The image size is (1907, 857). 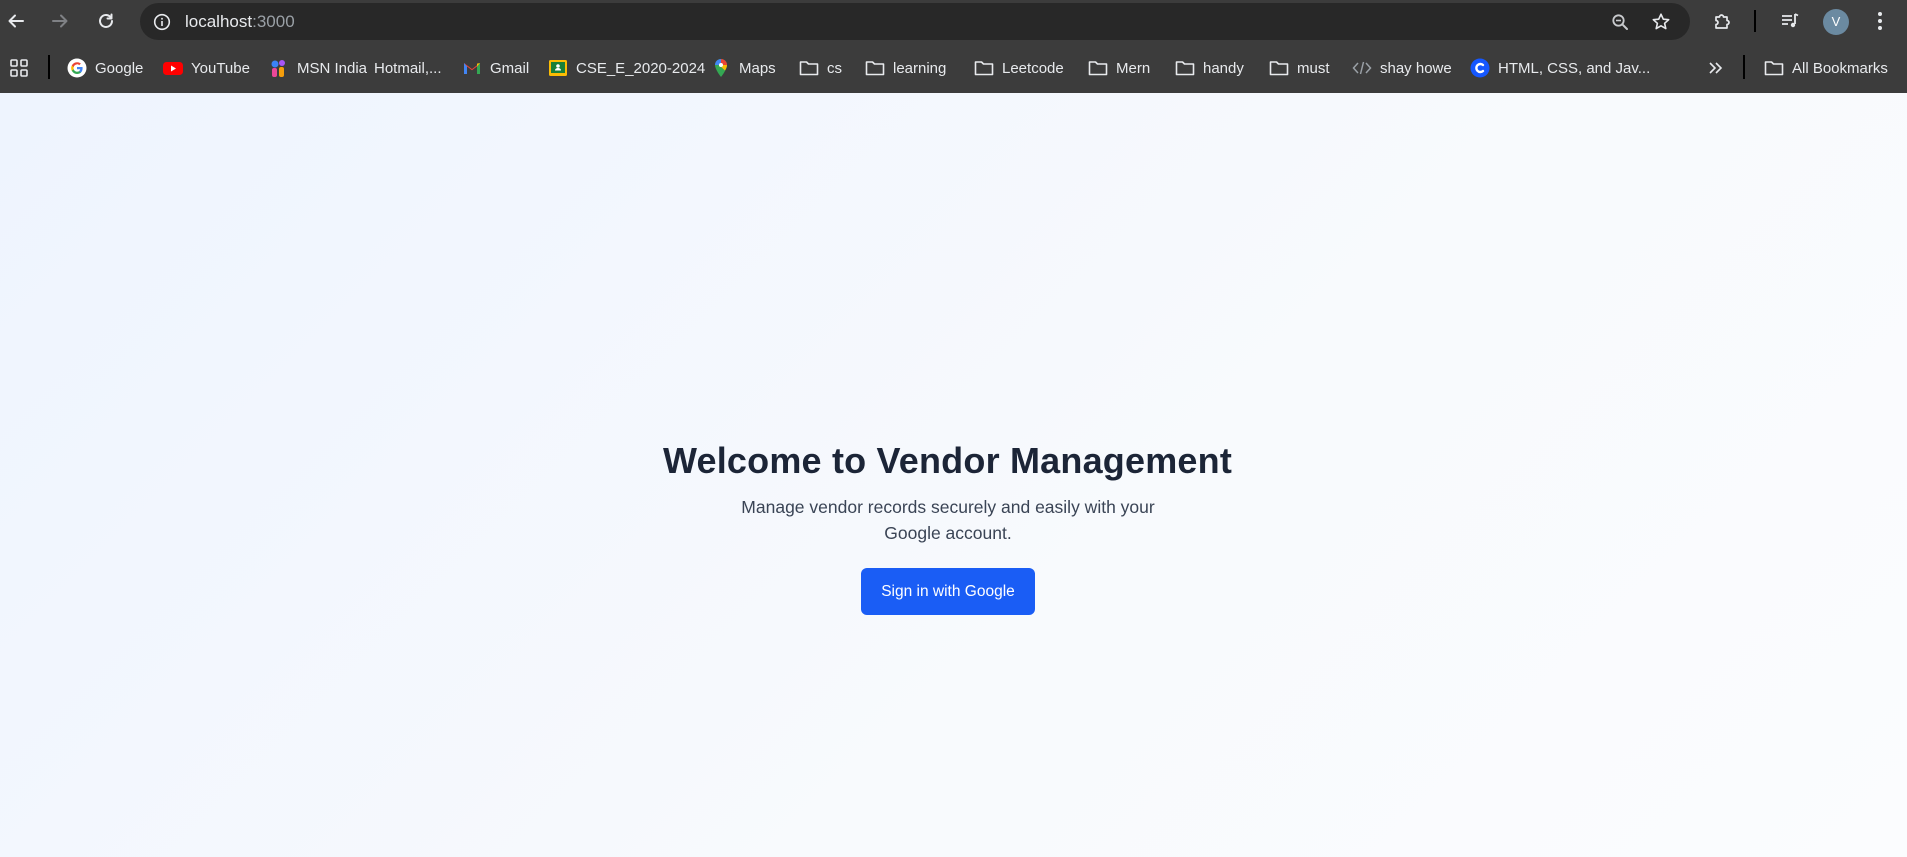 I want to click on back-arrow-icon, so click(x=16, y=21).